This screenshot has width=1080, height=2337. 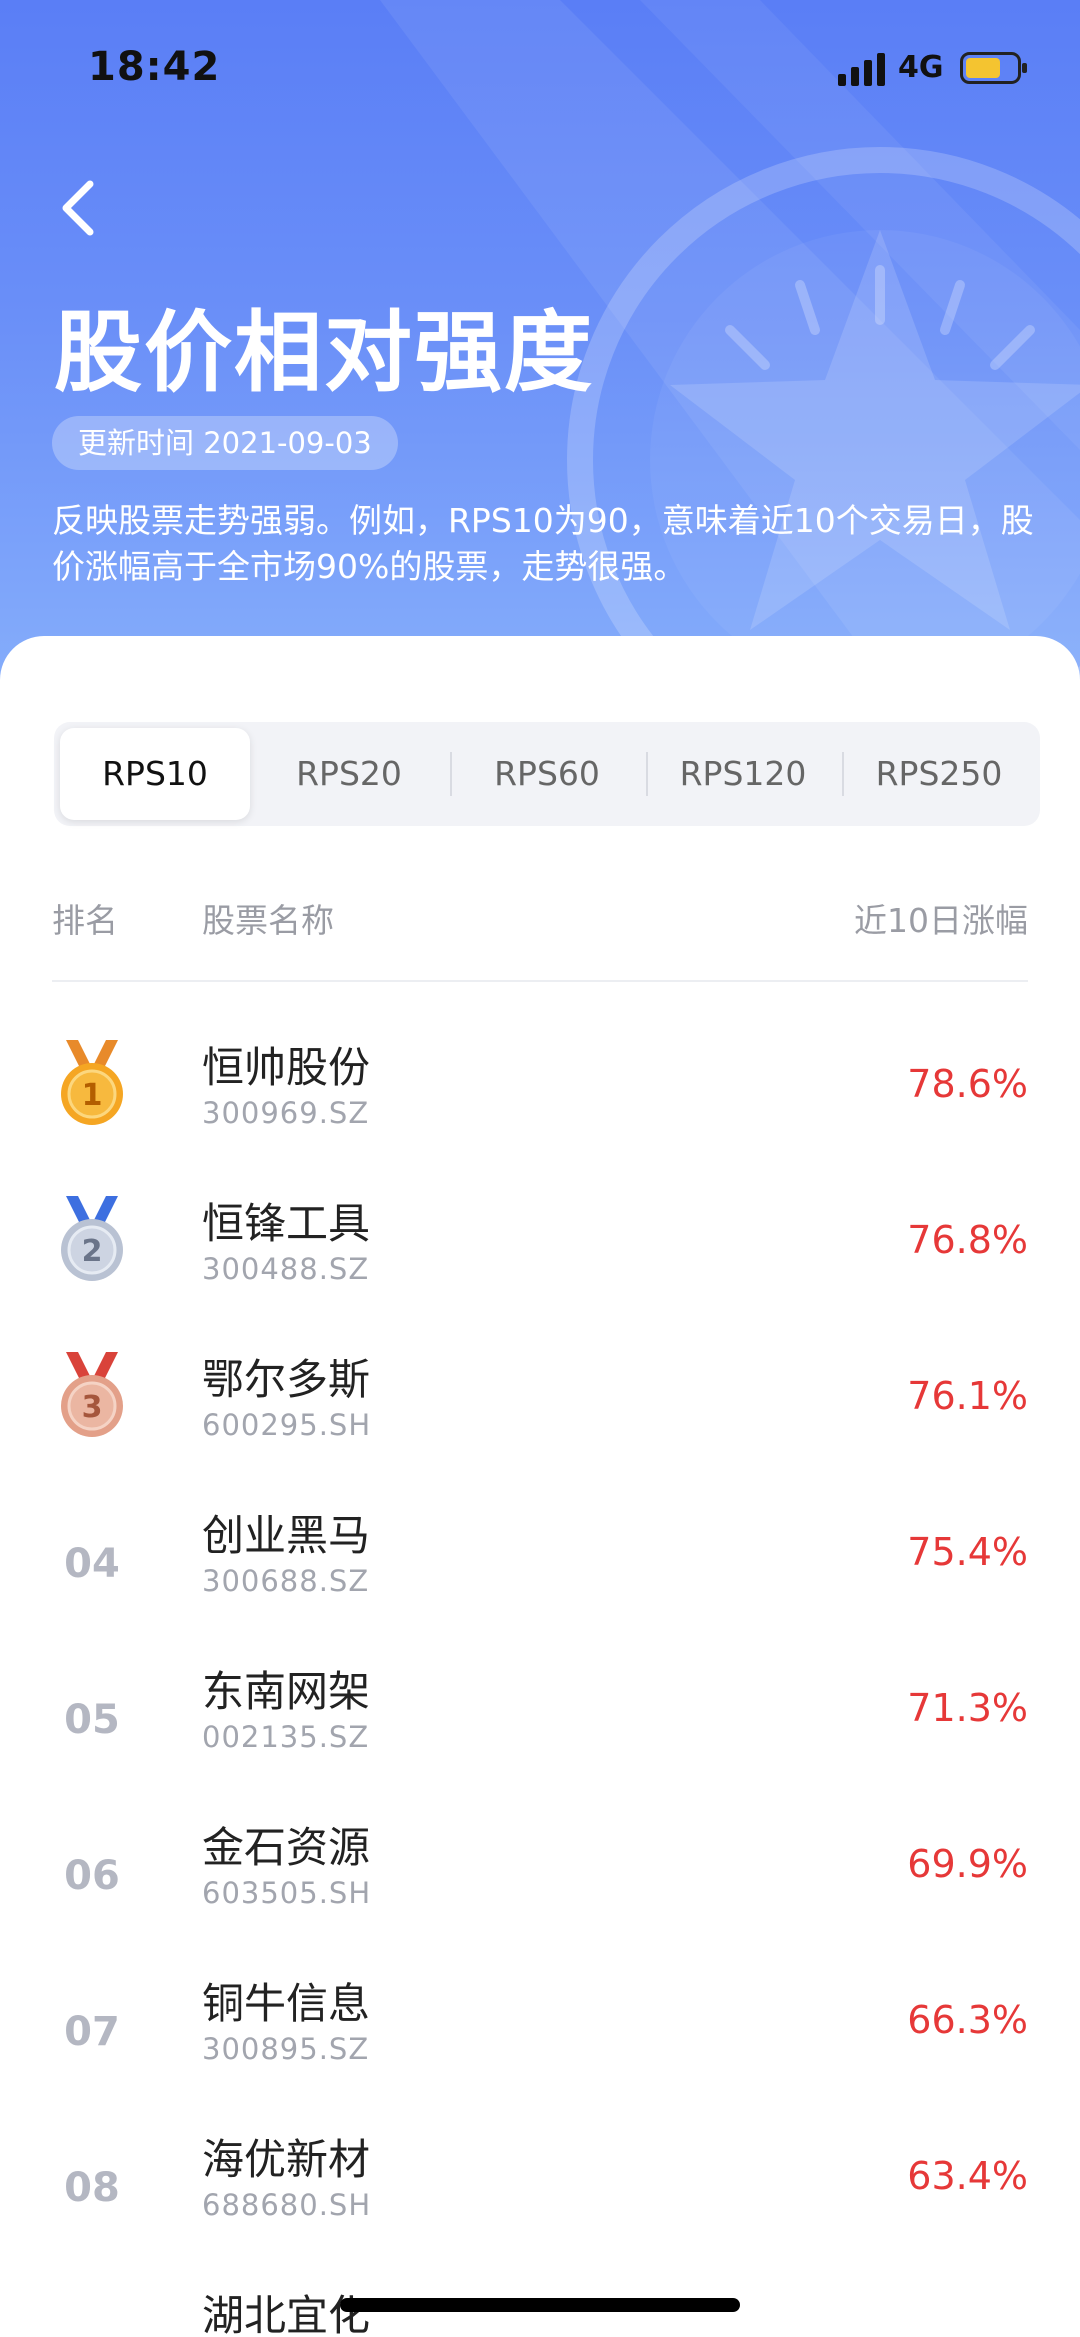 I want to click on bronze-medal-icon: 3, so click(x=92, y=1394).